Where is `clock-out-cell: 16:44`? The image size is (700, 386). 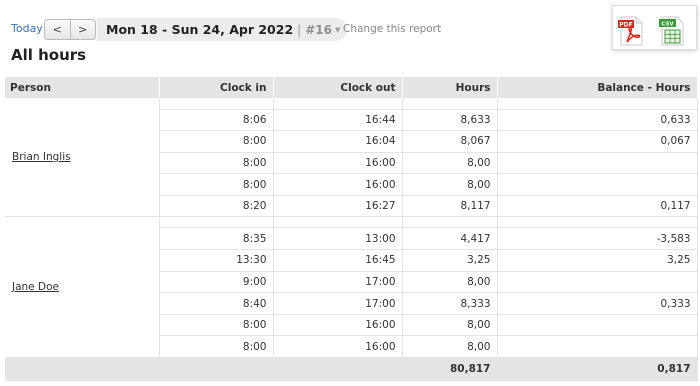
clock-out-cell: 16:44 is located at coordinates (338, 120).